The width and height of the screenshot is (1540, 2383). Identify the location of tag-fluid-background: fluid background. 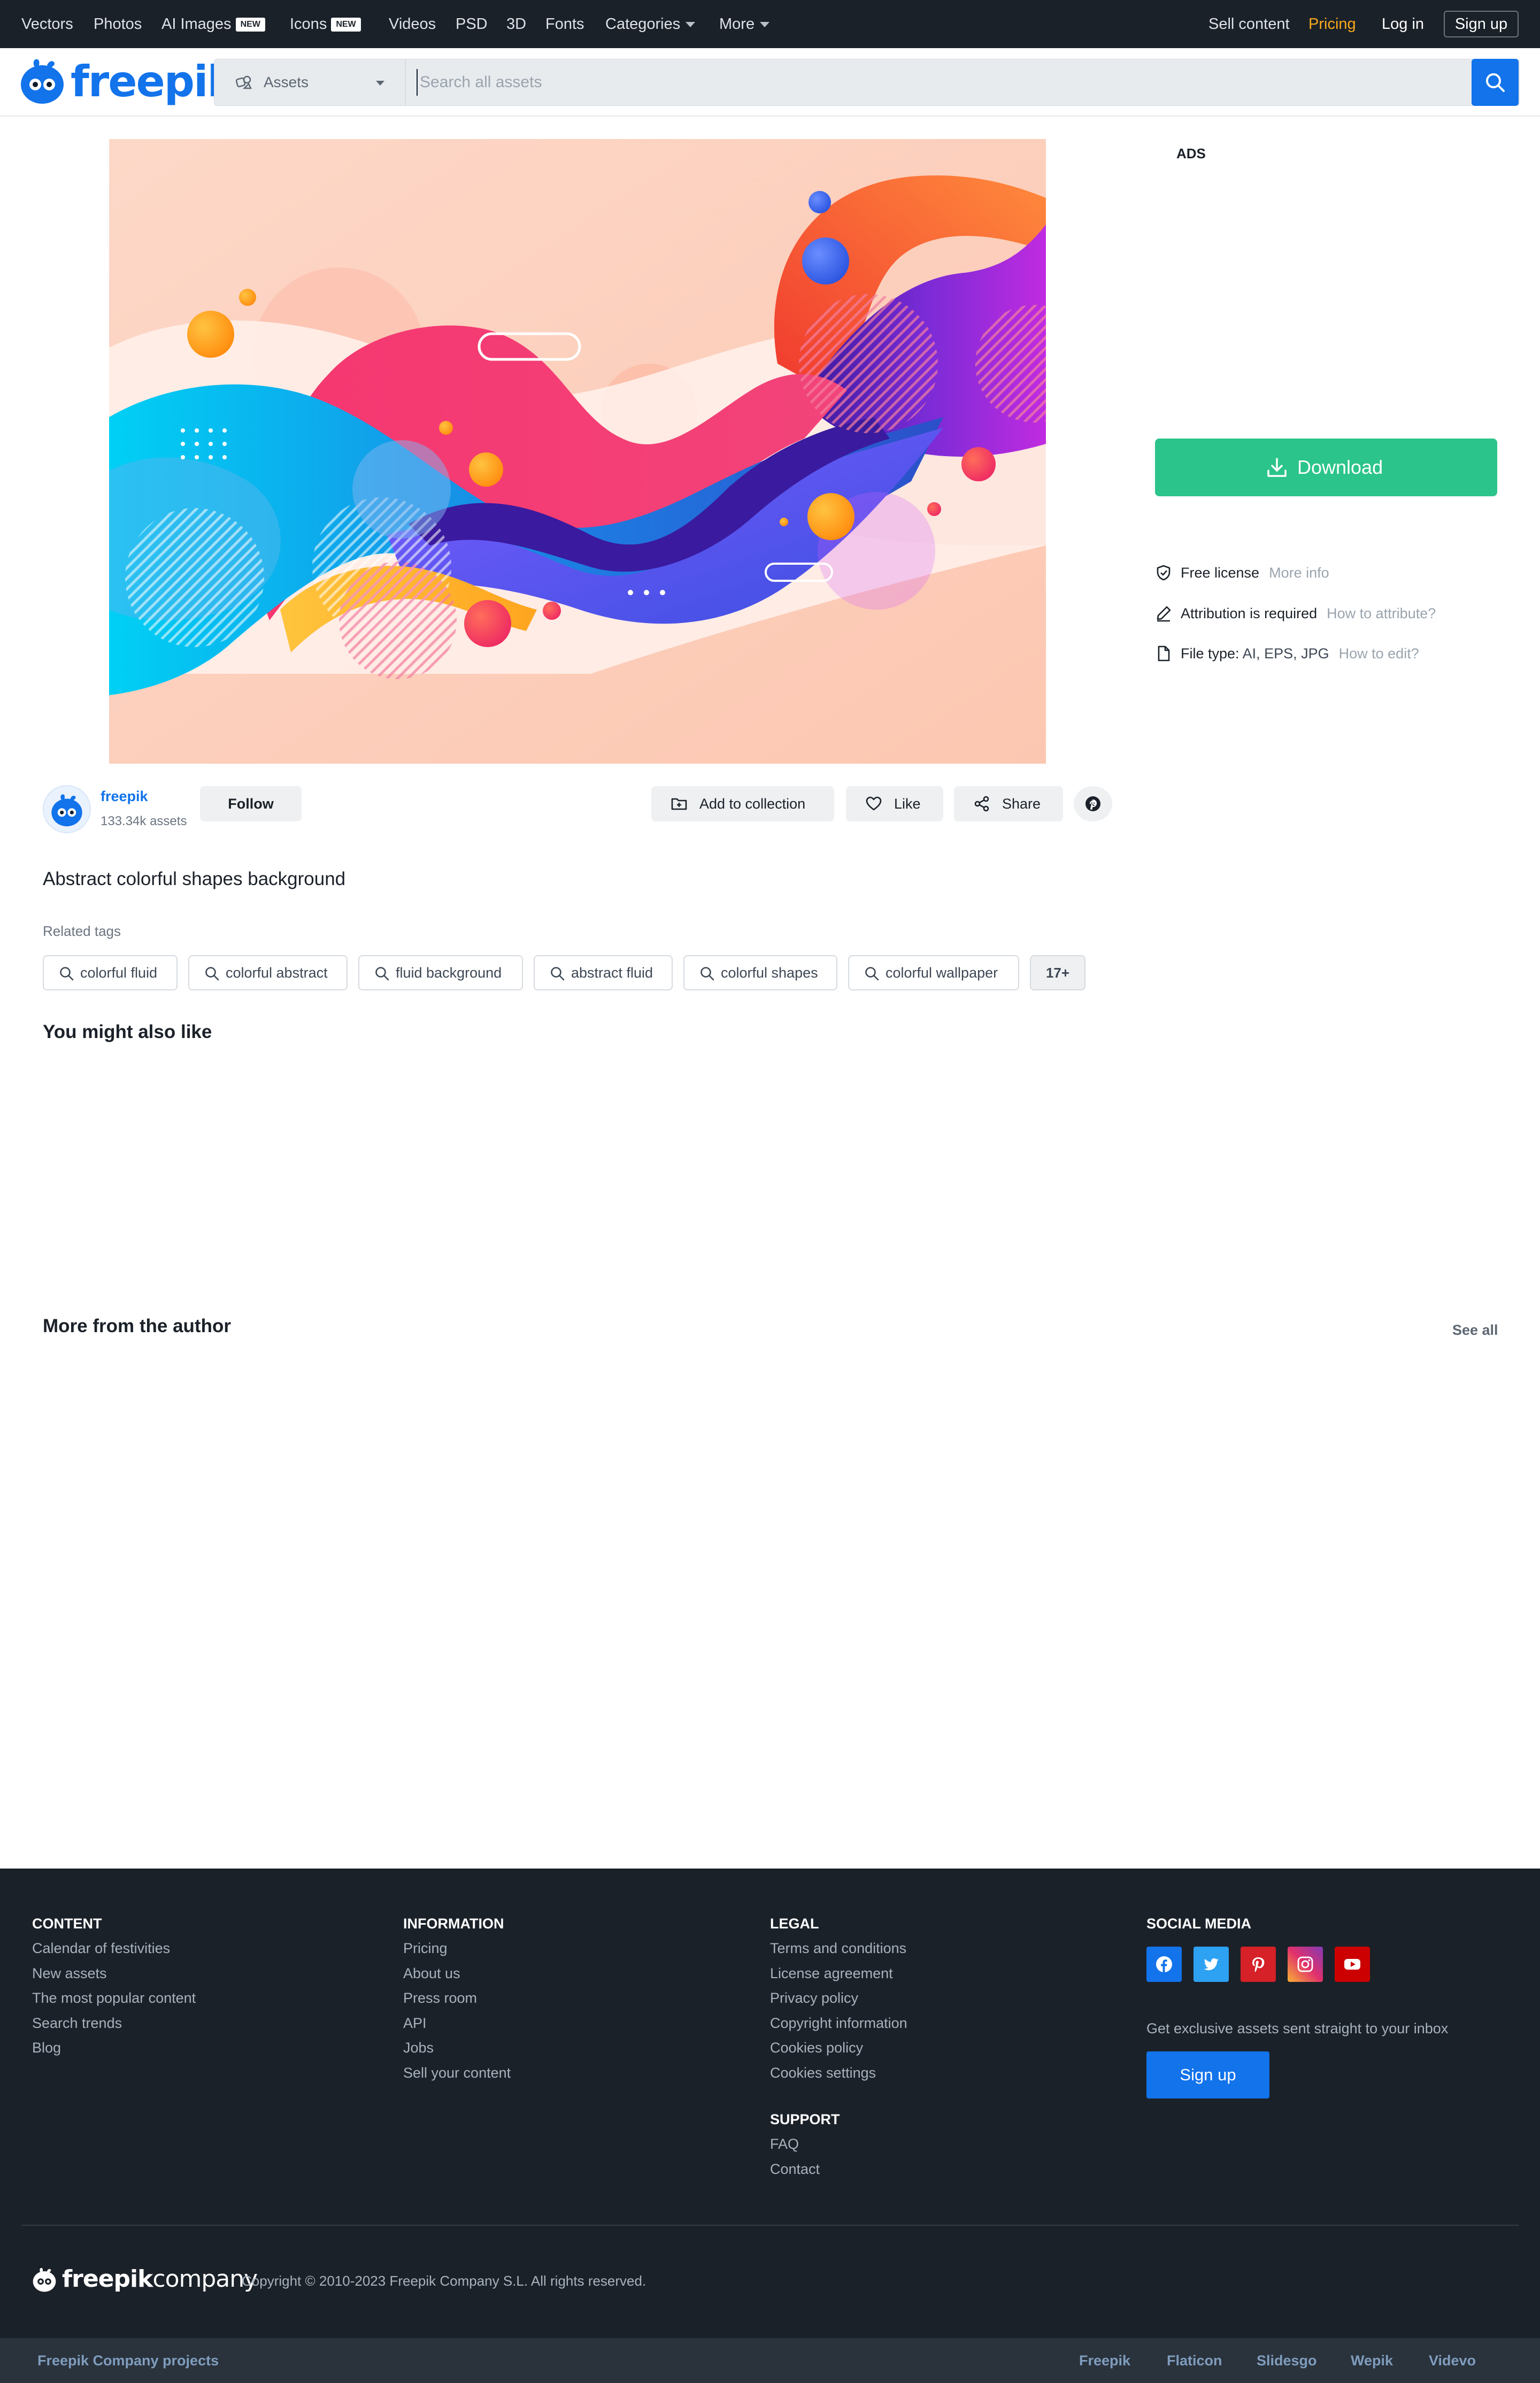
(440, 972).